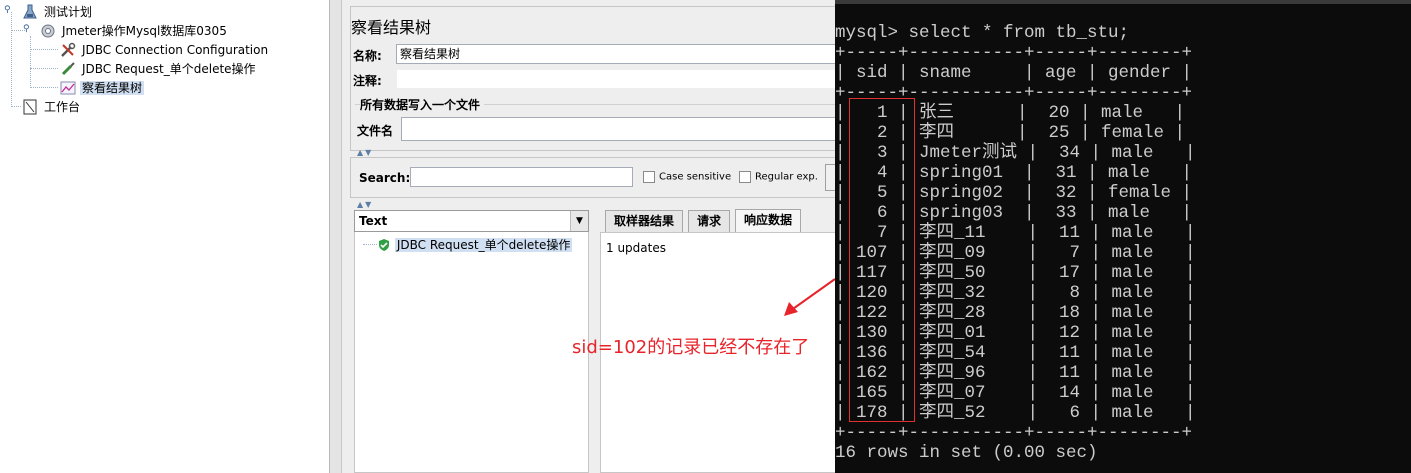 Image resolution: width=1411 pixels, height=473 pixels. I want to click on case-sensitive-checkbox: Case sensitive, so click(687, 177).